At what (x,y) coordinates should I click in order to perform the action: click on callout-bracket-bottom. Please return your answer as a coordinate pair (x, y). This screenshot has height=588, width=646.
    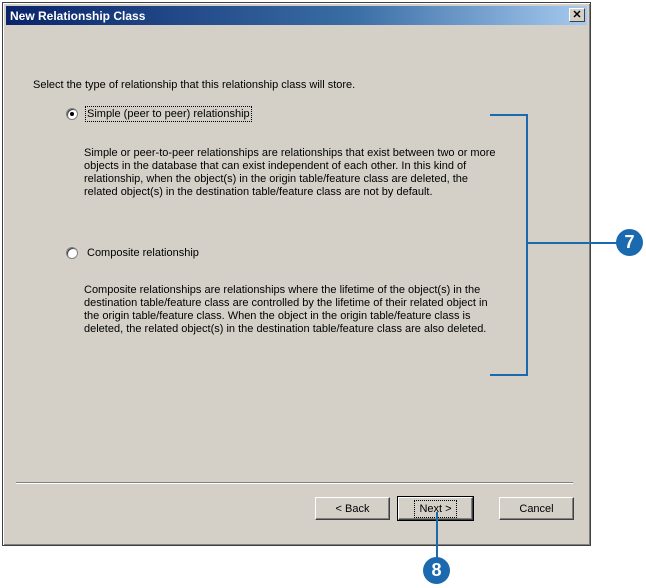
    Looking at the image, I should click on (509, 375).